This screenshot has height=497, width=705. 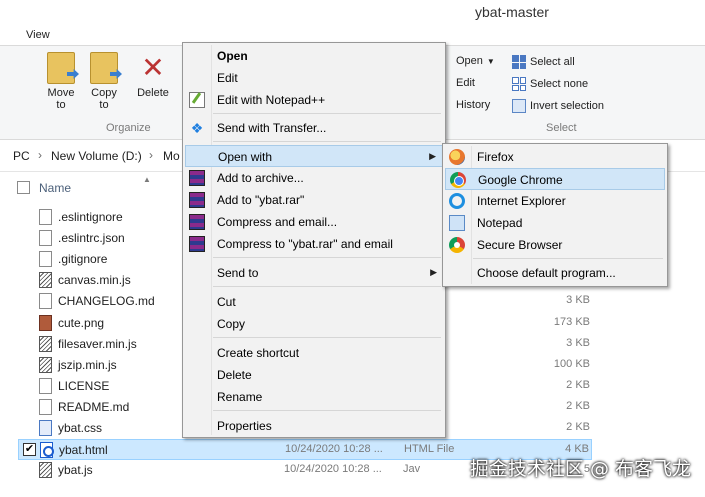 What do you see at coordinates (314, 375) in the screenshot?
I see `menu-item-delete: Delete` at bounding box center [314, 375].